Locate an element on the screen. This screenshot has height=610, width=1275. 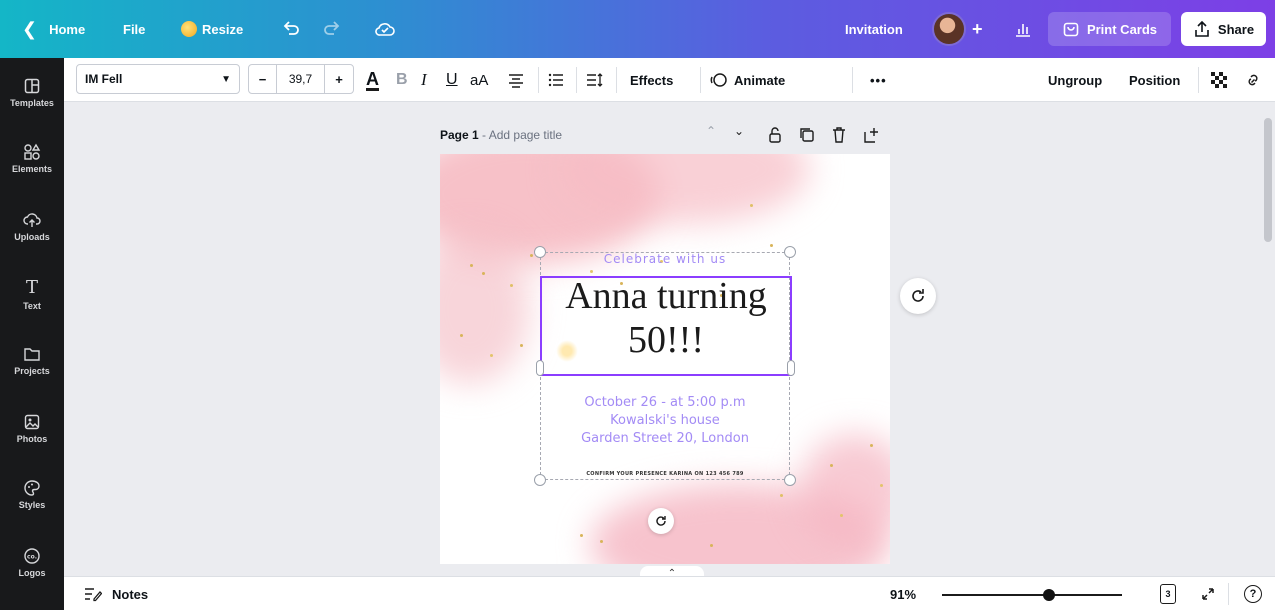
sidebar-item-text: T Text is located at coordinates (32, 294).